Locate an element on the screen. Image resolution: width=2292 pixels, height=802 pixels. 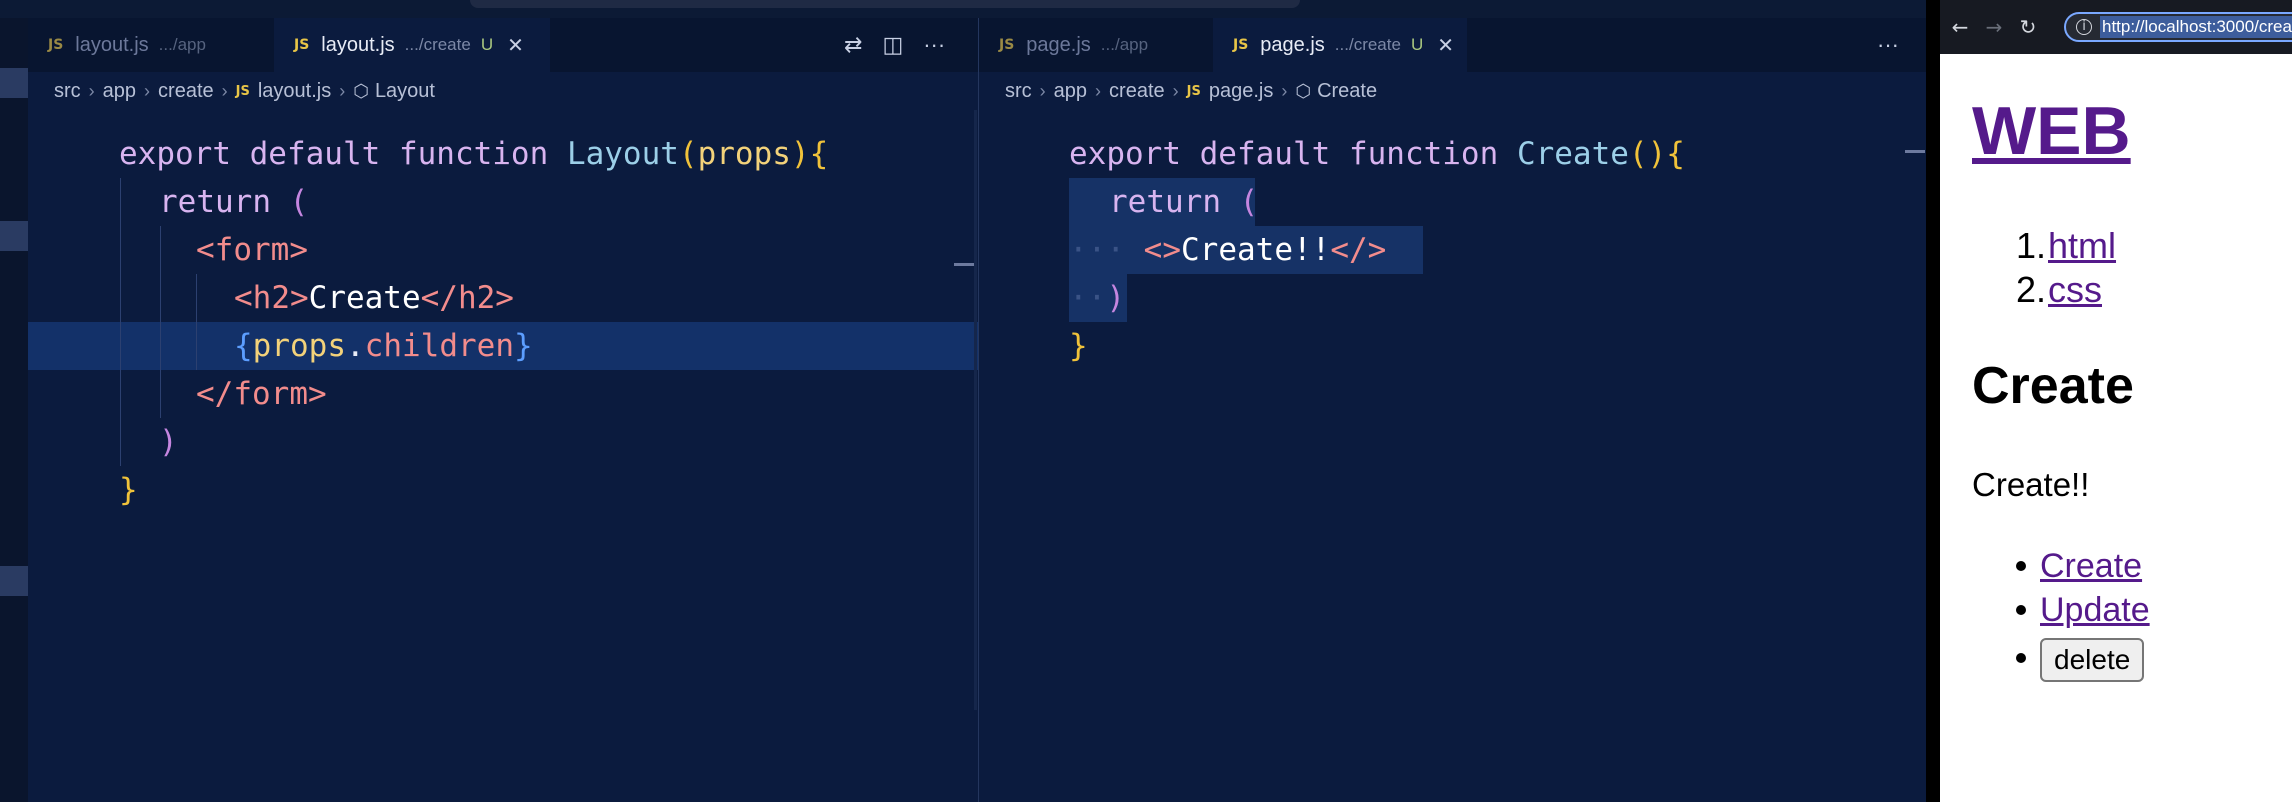
list-item: Create is located at coordinates (2083, 566).